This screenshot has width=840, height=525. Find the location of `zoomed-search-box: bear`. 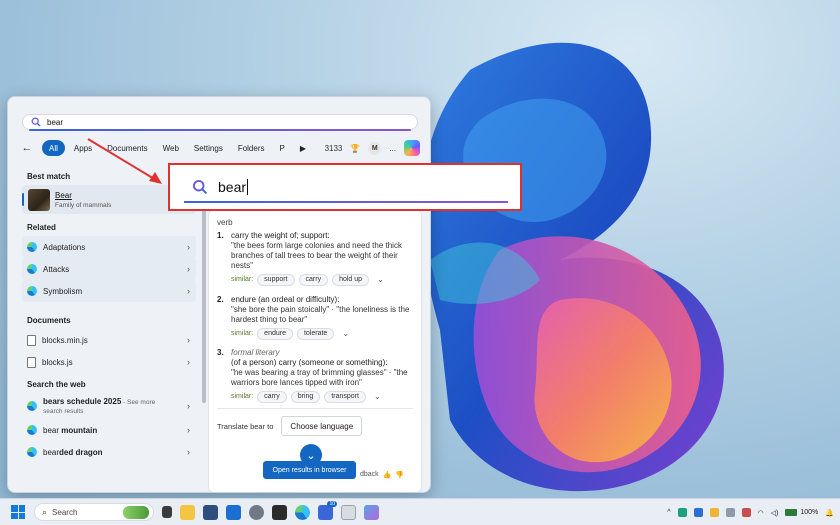

zoomed-search-box: bear is located at coordinates (346, 187).